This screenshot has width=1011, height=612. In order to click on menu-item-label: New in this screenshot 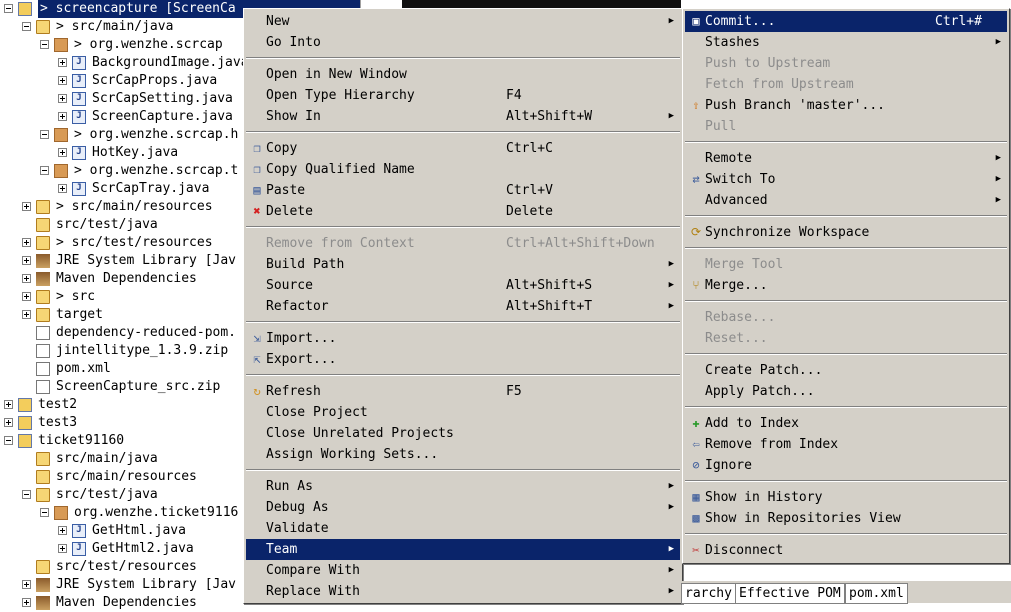, I will do `click(278, 21)`.